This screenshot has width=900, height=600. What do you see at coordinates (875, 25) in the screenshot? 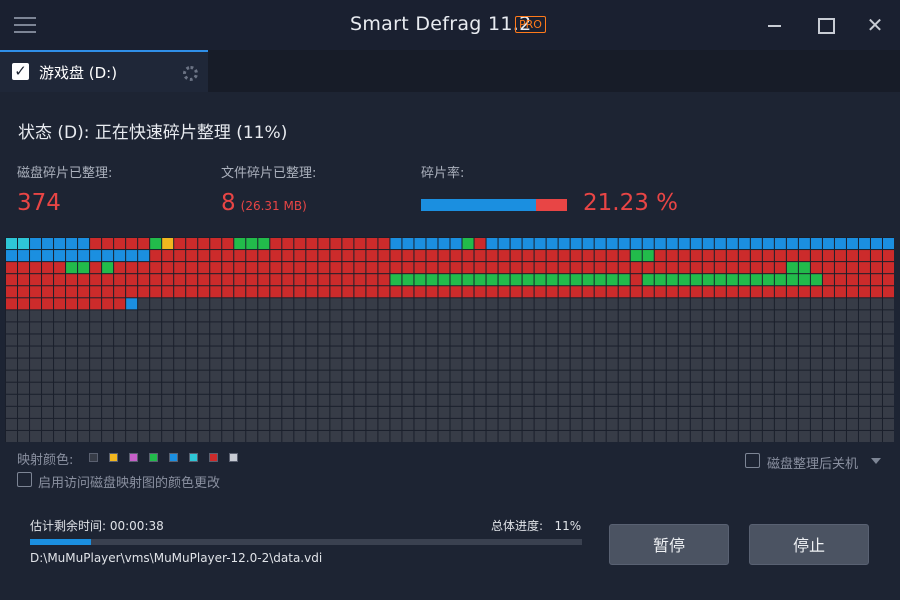
I see `close-button: ✕` at bounding box center [875, 25].